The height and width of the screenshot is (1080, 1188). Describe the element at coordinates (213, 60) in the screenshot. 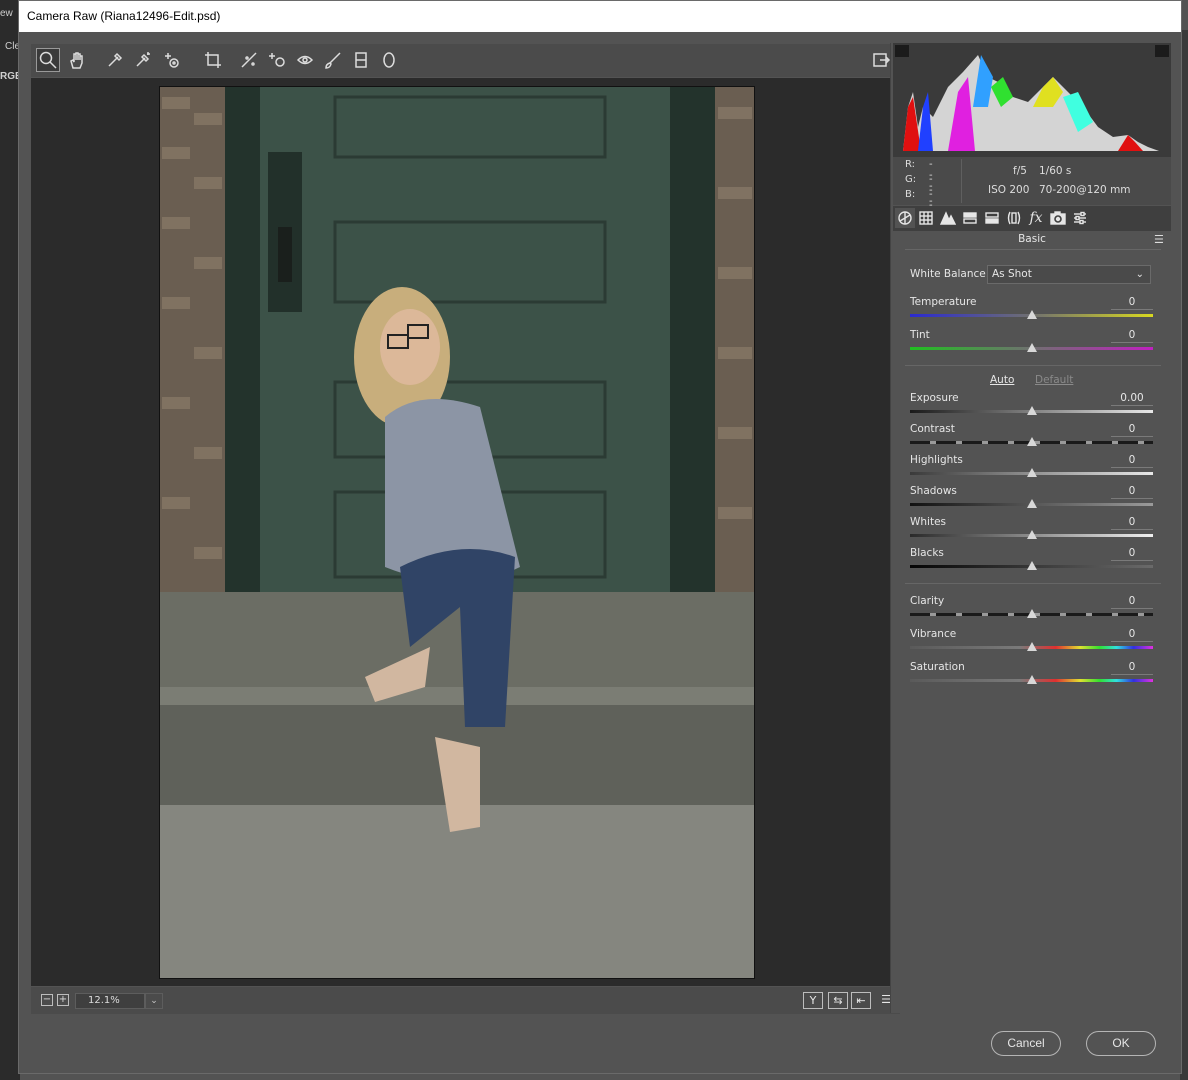

I see `crop-tool-button` at that location.